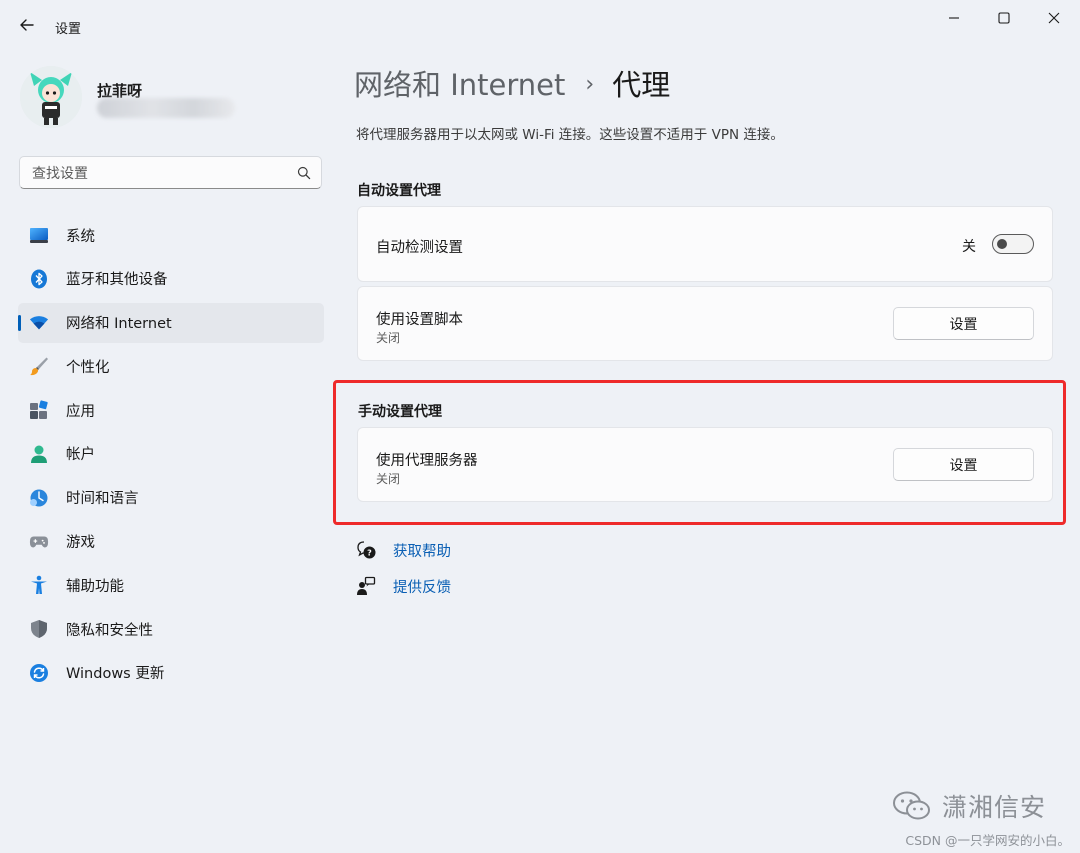 The height and width of the screenshot is (853, 1080). I want to click on shield-icon, so click(39, 629).